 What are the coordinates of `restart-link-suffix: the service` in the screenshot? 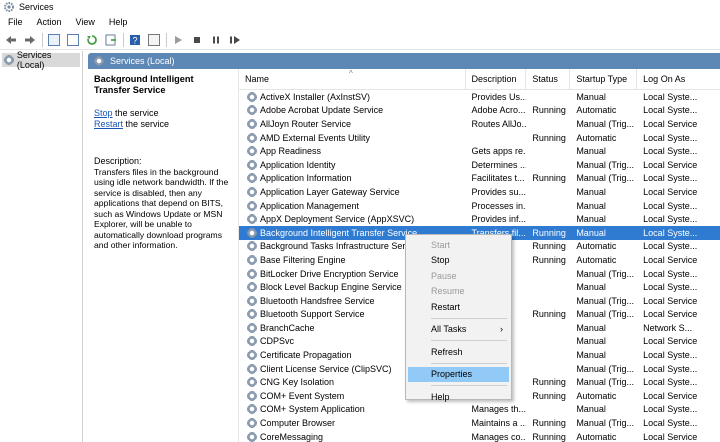 It's located at (146, 124).